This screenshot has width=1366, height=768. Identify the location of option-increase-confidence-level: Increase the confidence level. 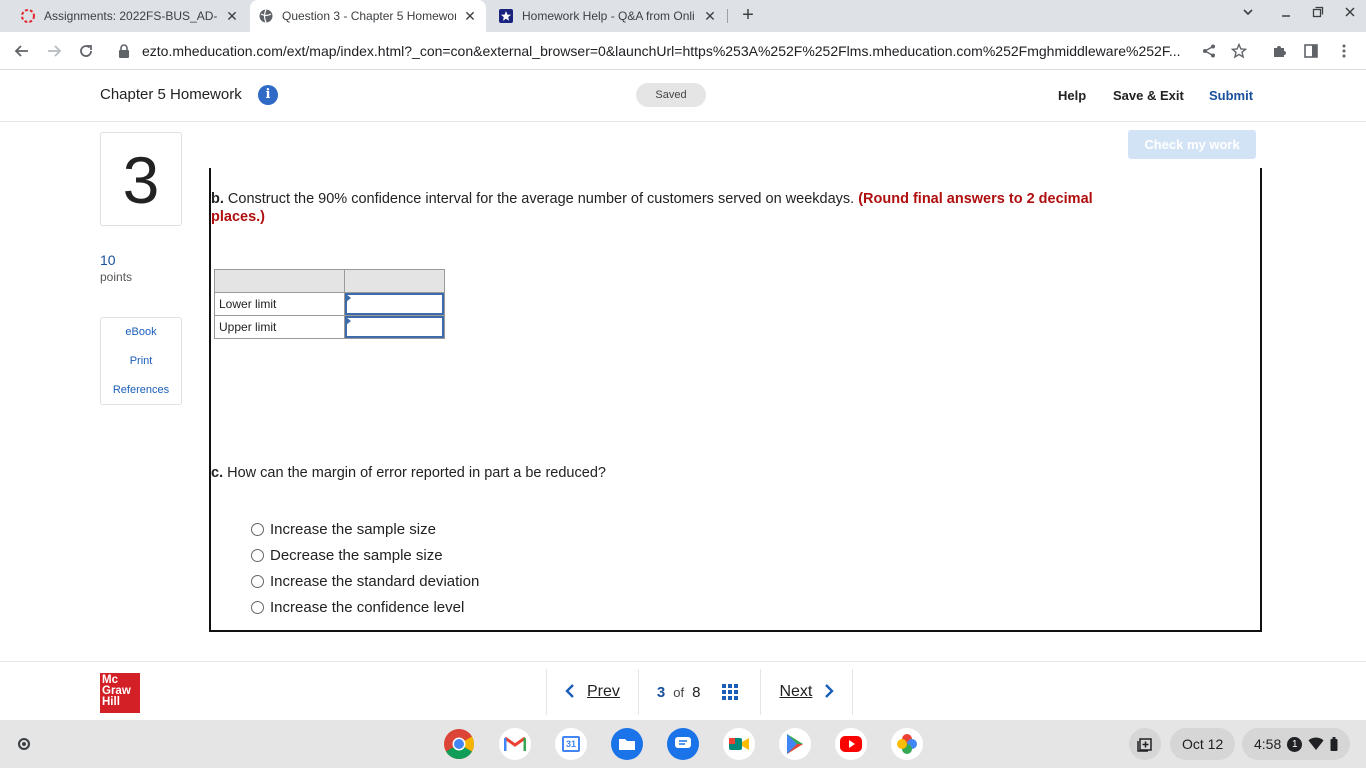
(365, 607).